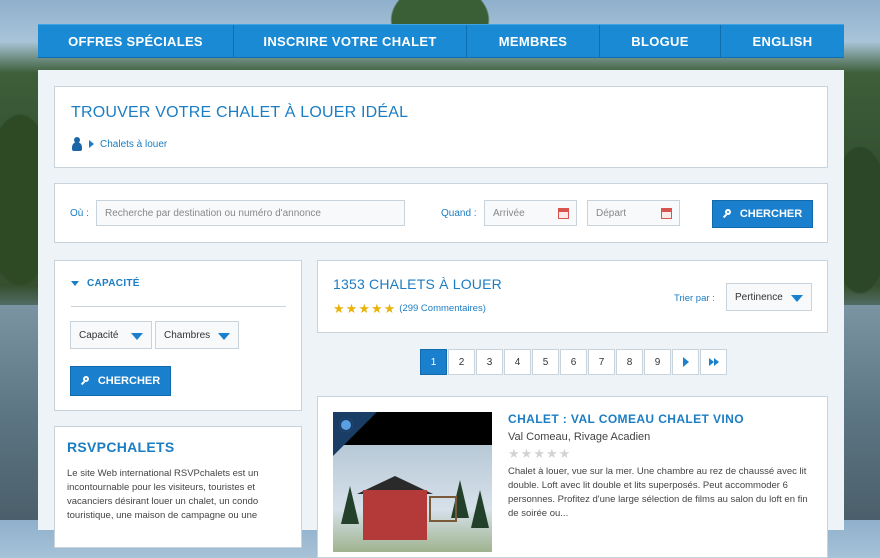  Describe the element at coordinates (657, 362) in the screenshot. I see `page-button: 9` at that location.